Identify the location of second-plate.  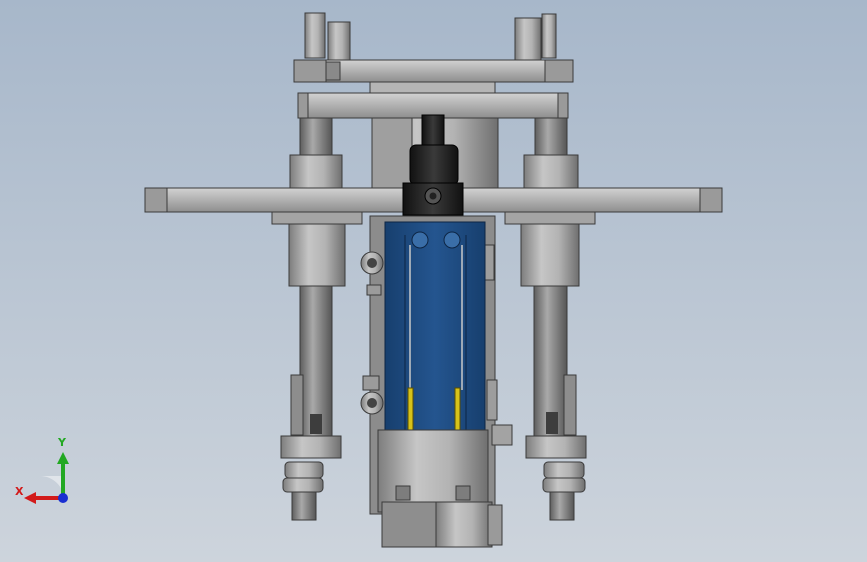
(433, 105).